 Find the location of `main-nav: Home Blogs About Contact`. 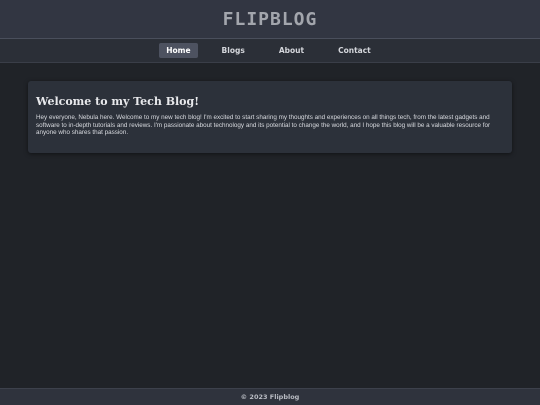

main-nav: Home Blogs About Contact is located at coordinates (270, 51).